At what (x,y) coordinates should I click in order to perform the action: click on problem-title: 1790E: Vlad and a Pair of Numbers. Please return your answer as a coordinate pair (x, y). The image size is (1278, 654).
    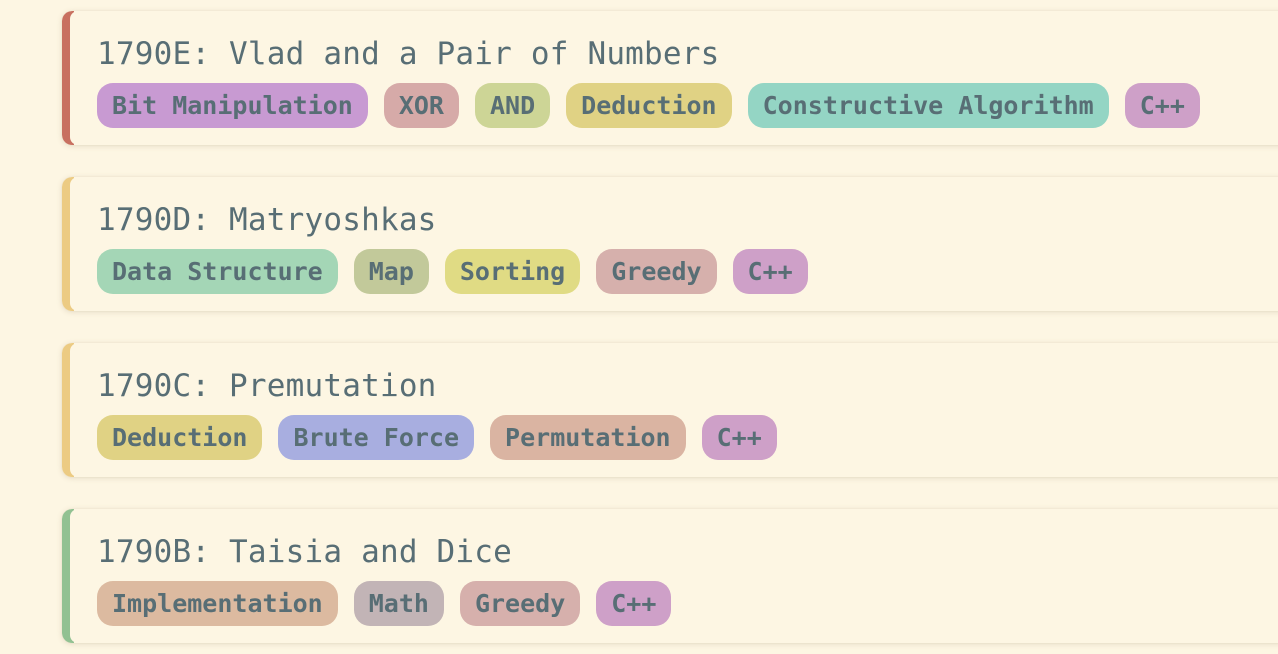
    Looking at the image, I should click on (408, 54).